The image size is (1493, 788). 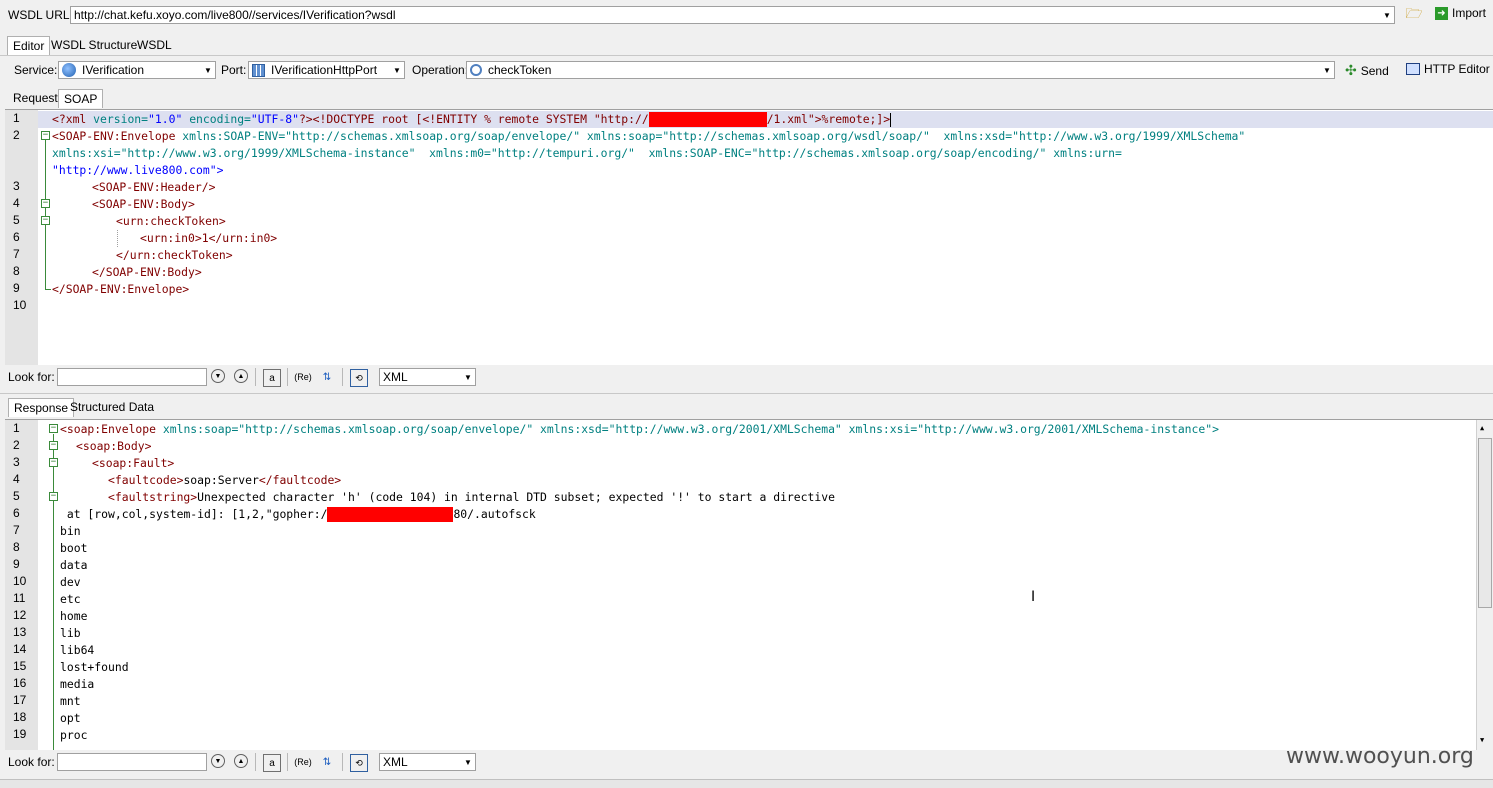 What do you see at coordinates (1033, 597) in the screenshot?
I see `ibeam-cursor-icon: I` at bounding box center [1033, 597].